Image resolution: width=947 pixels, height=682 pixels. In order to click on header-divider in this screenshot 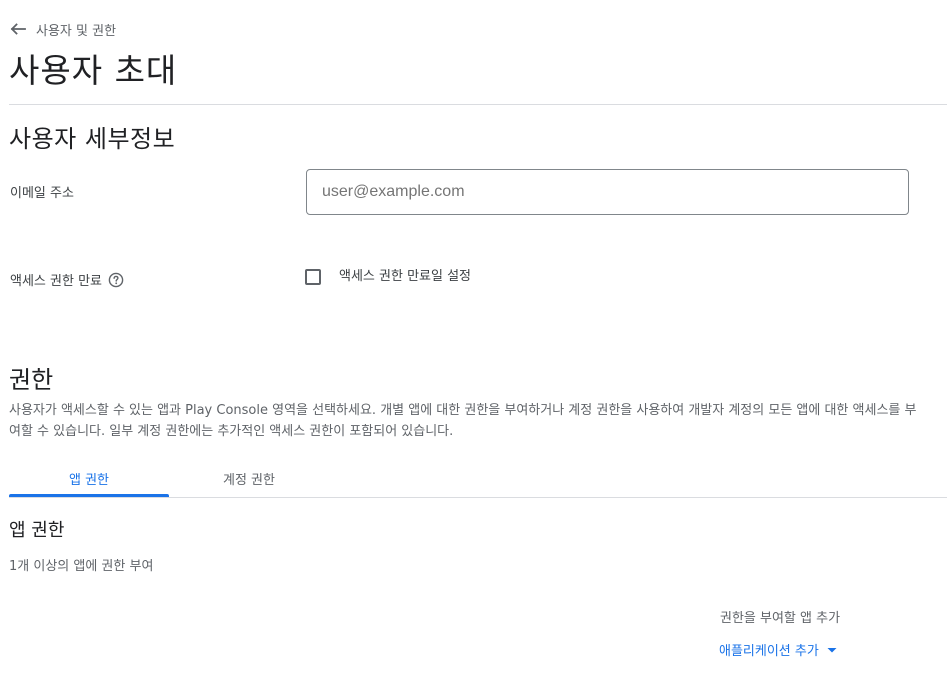, I will do `click(478, 104)`.